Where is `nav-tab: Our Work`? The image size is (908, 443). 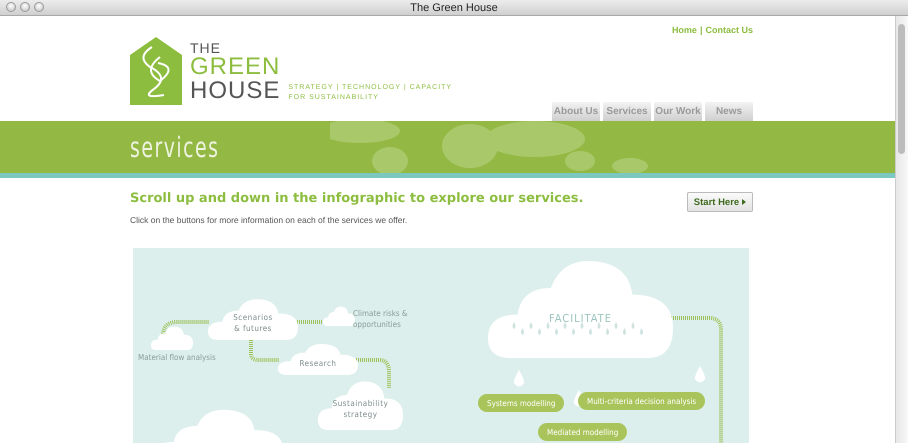
nav-tab: Our Work is located at coordinates (678, 111).